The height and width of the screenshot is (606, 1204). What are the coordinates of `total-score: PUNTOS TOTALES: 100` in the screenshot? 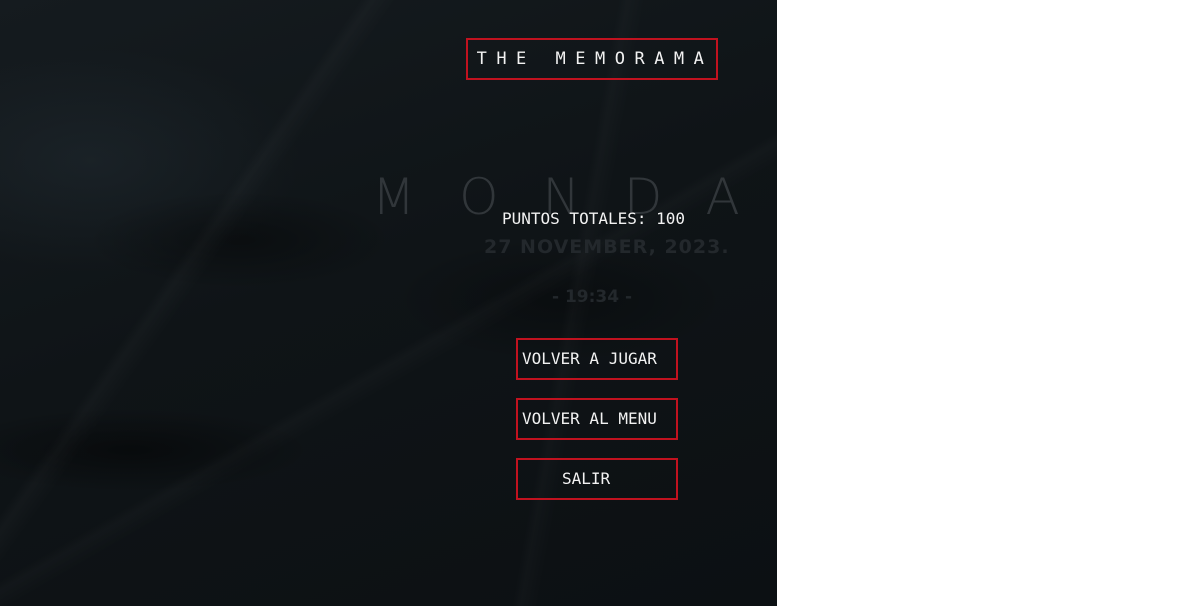 It's located at (594, 218).